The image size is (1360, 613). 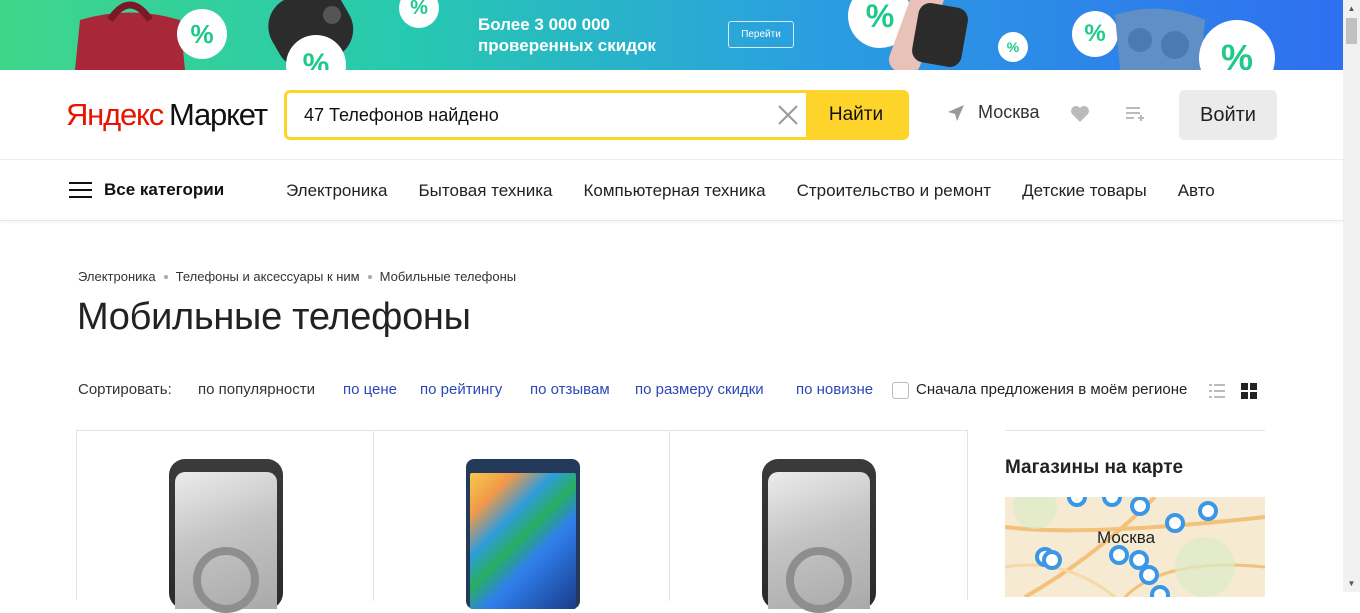 I want to click on logo: Яндекс Маркет, so click(x=167, y=115).